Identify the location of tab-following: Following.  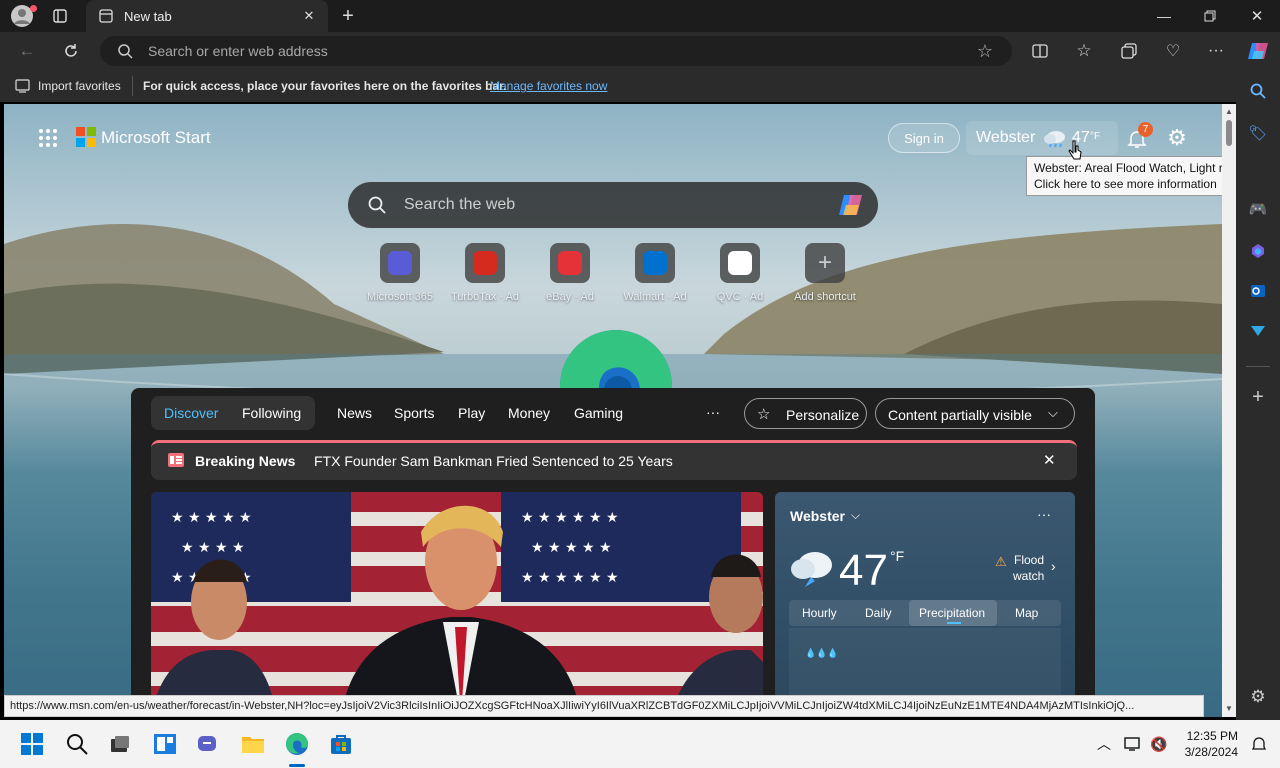
(271, 413).